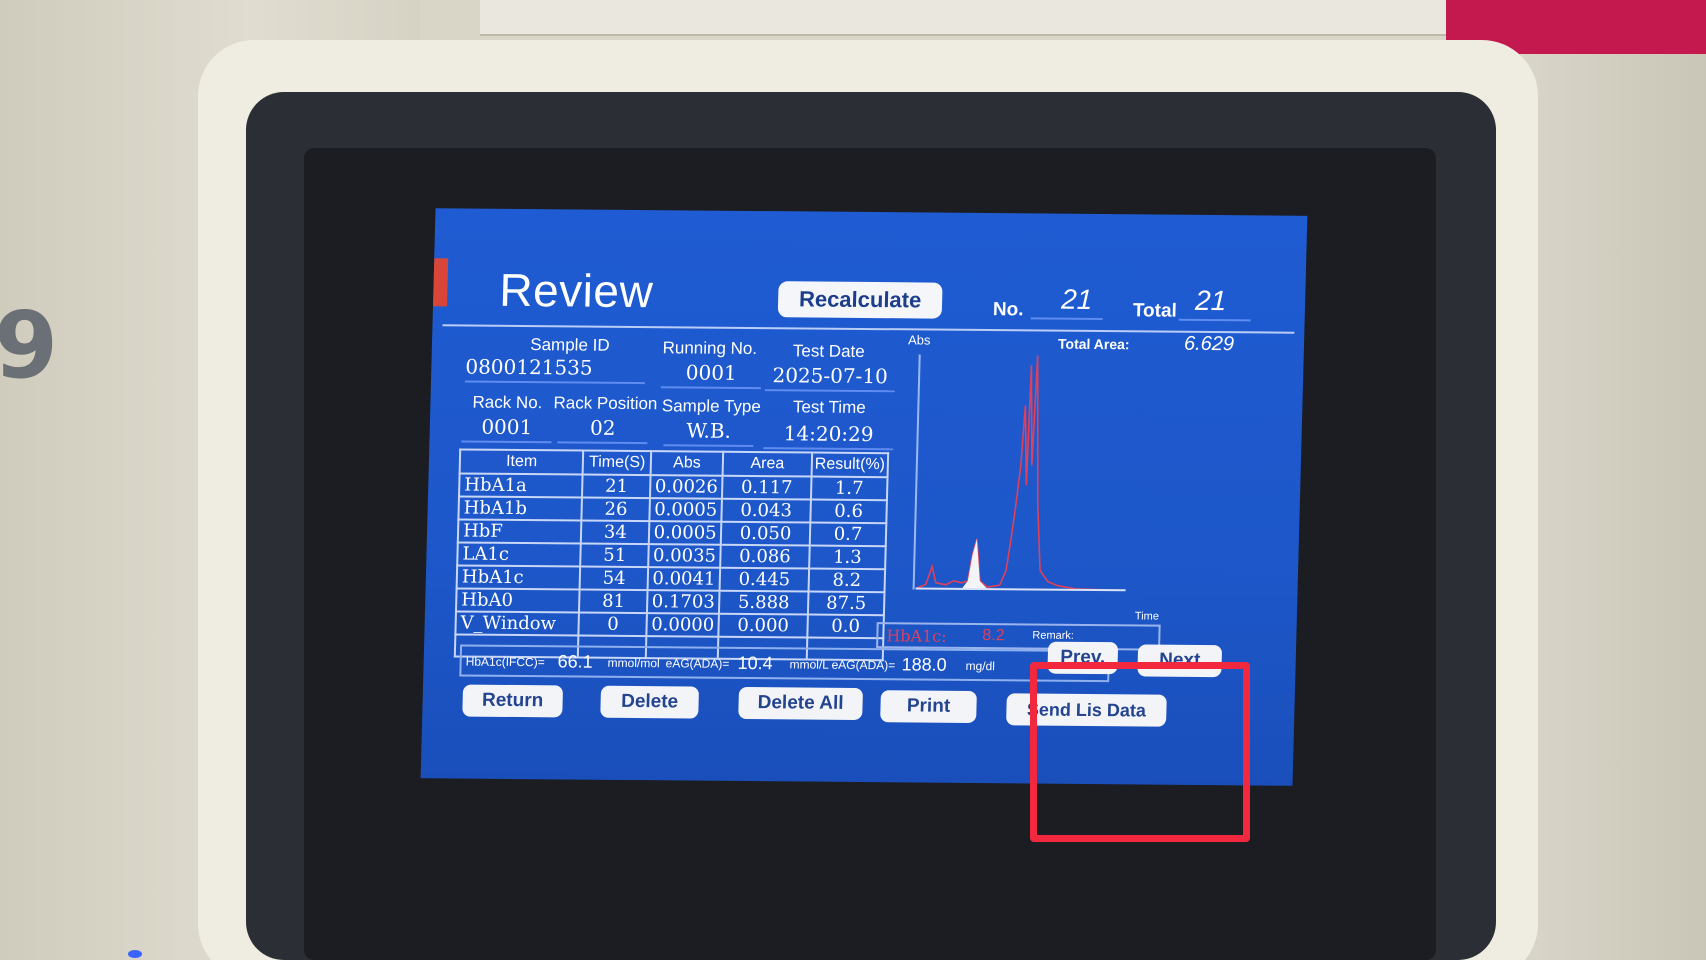  Describe the element at coordinates (1076, 299) in the screenshot. I see `record-no-value: 21` at that location.